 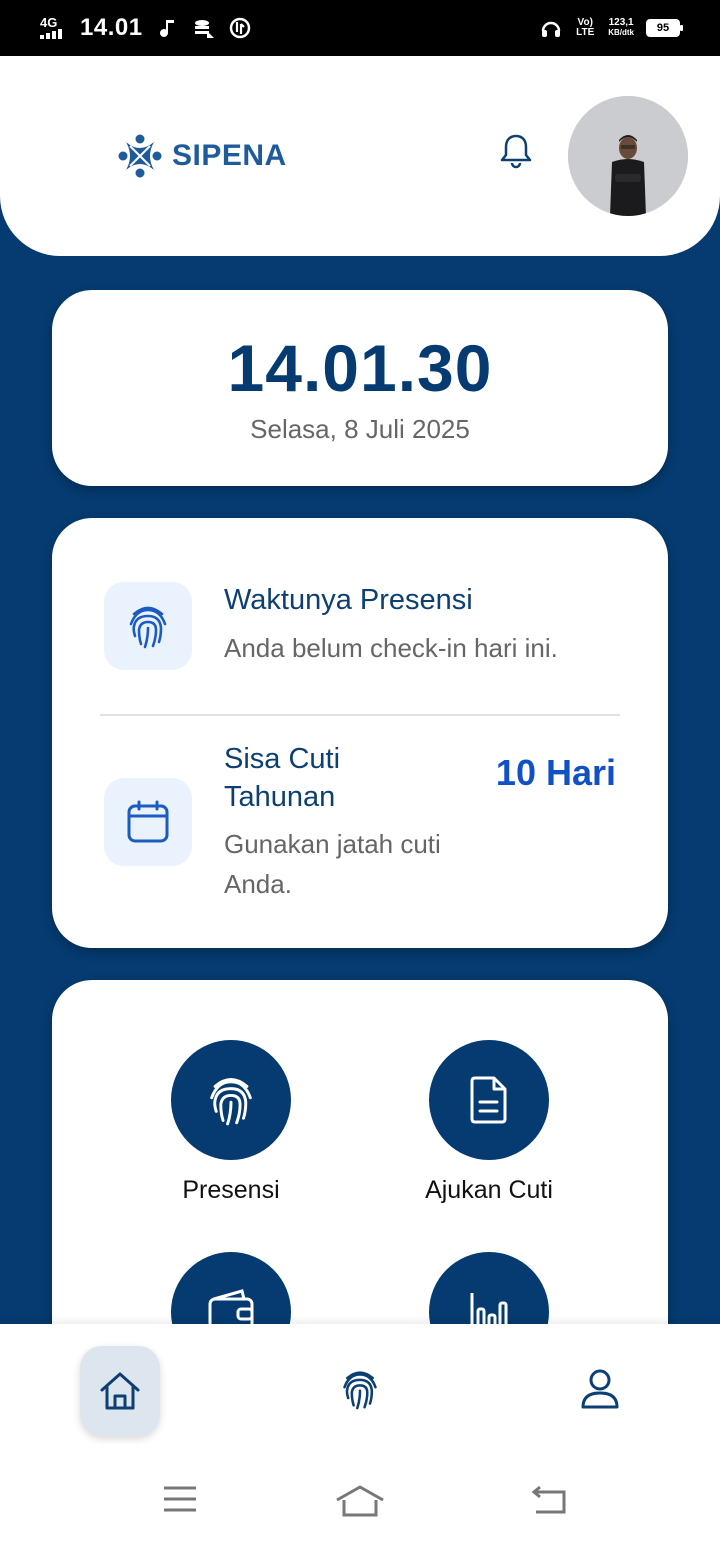 I want to click on nav-profile, so click(x=600, y=1389).